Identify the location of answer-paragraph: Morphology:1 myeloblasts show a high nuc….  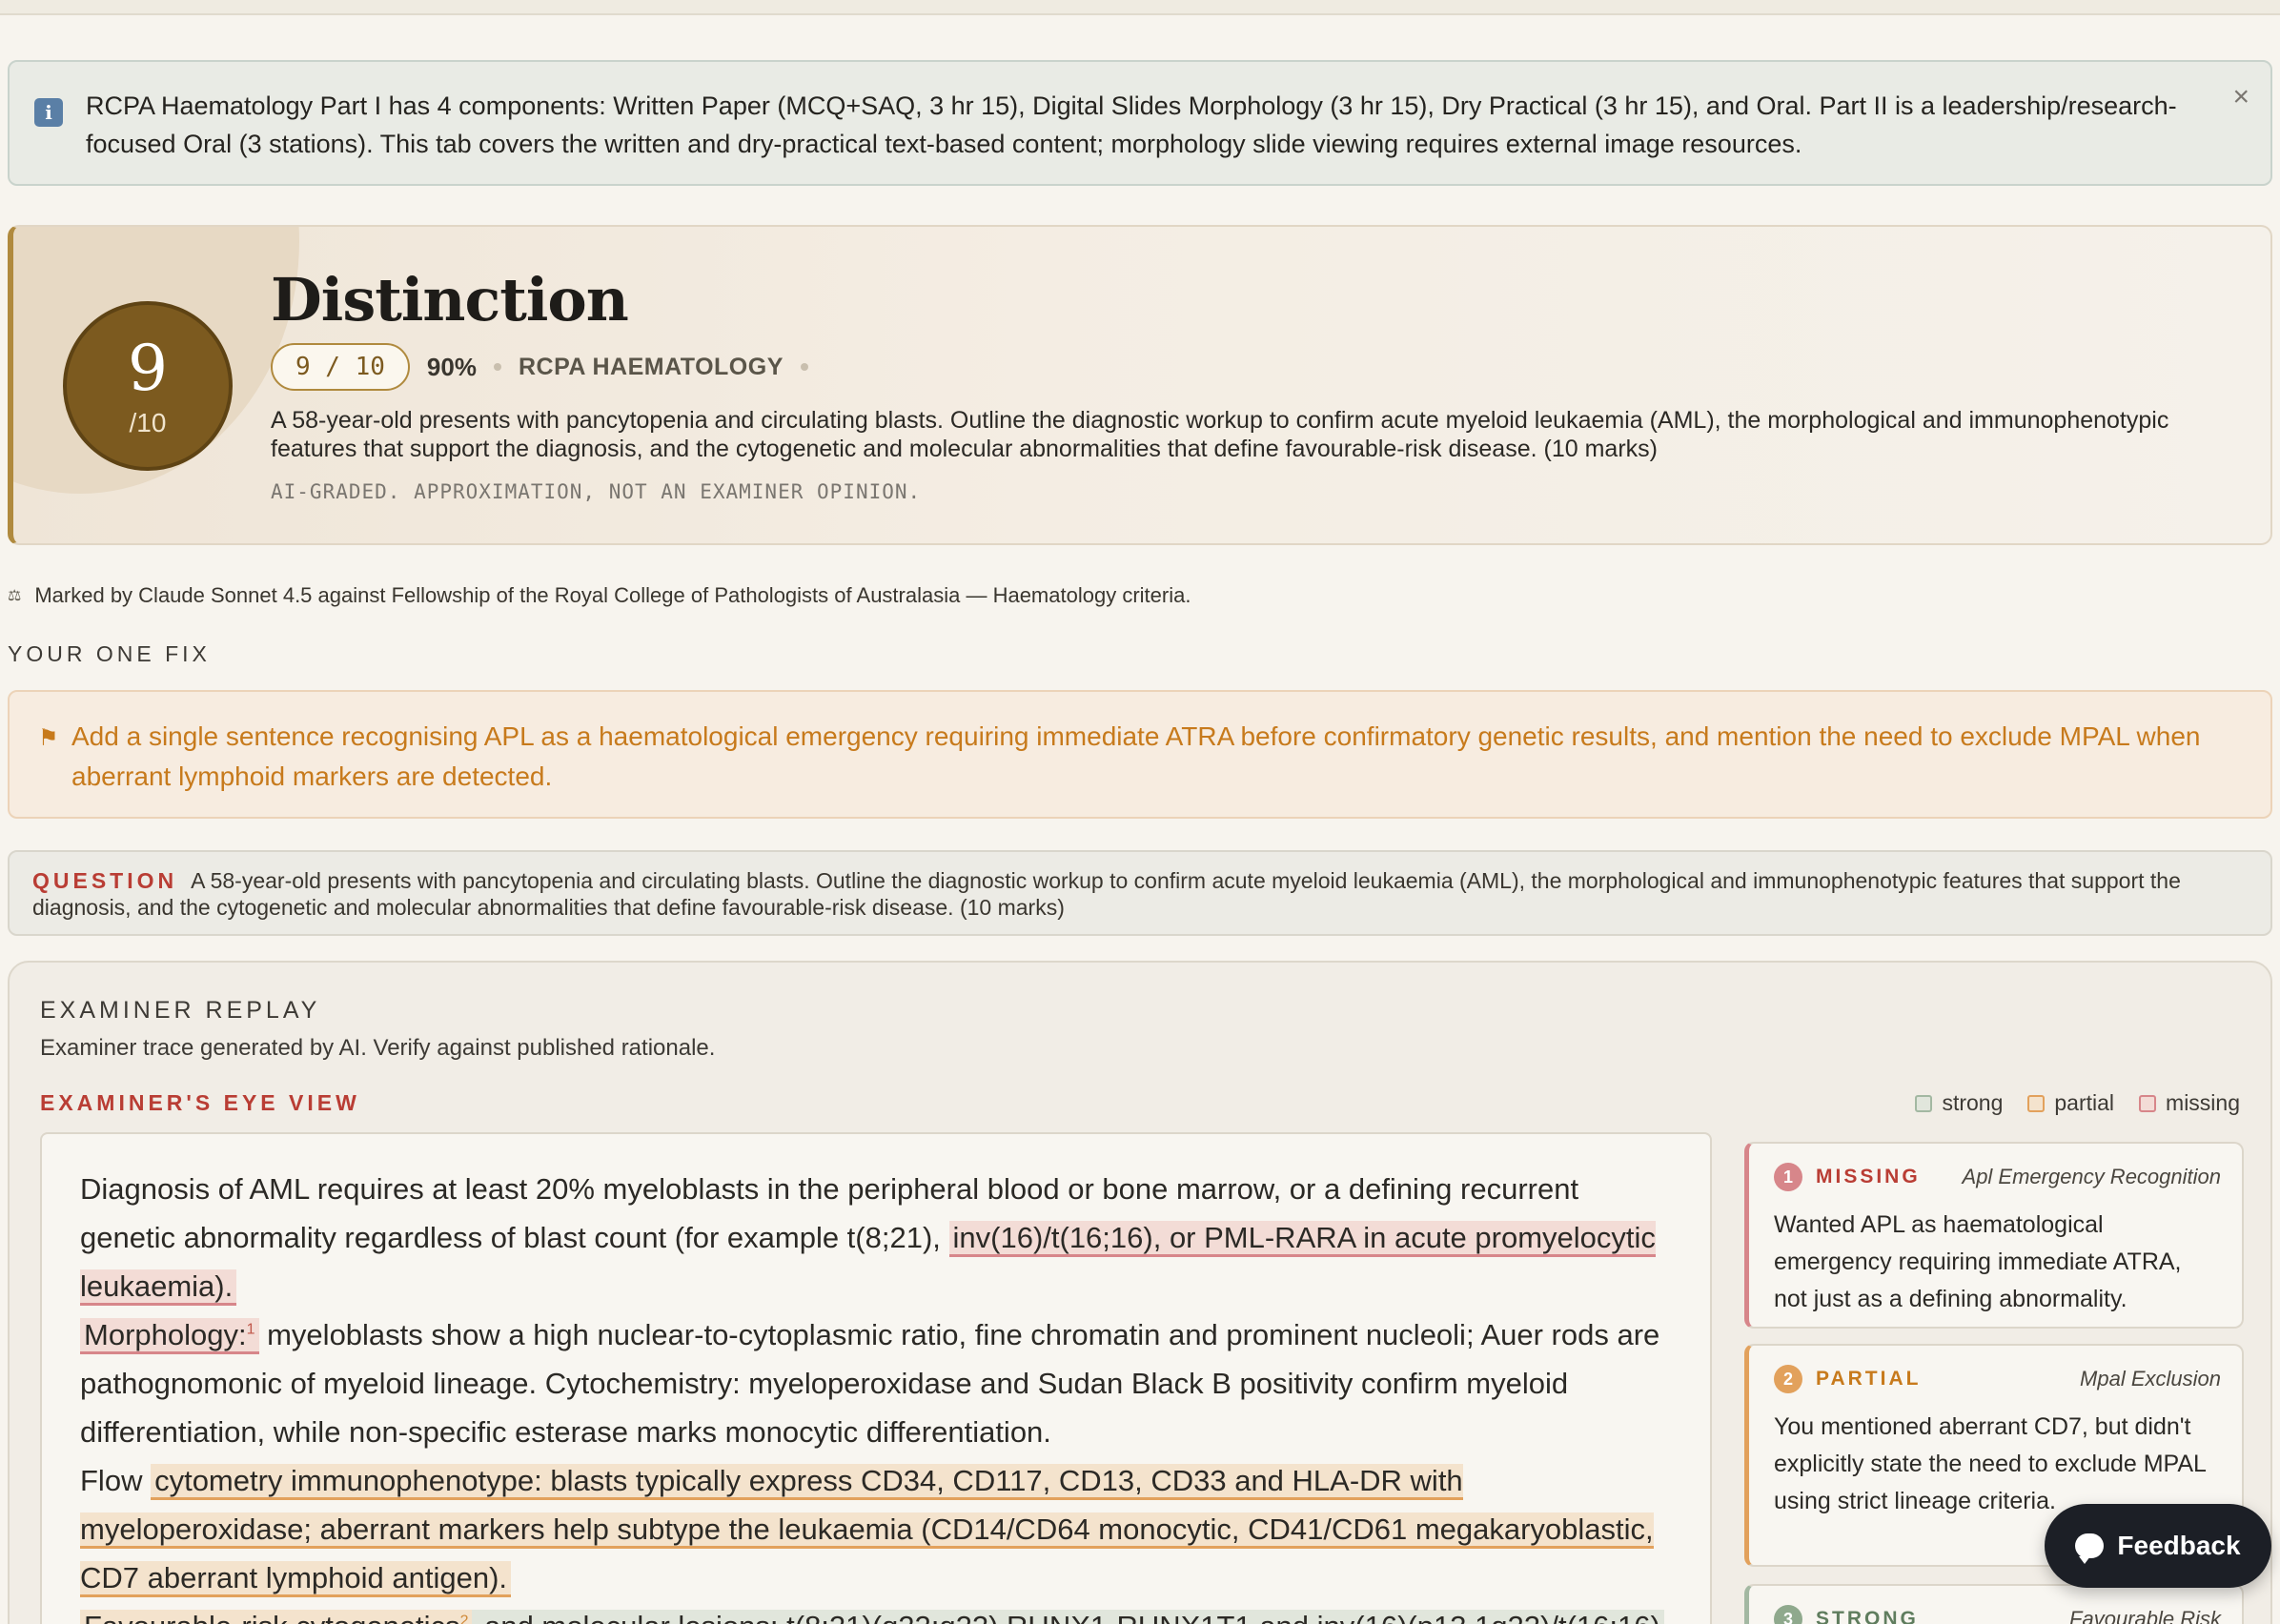
(880, 1383).